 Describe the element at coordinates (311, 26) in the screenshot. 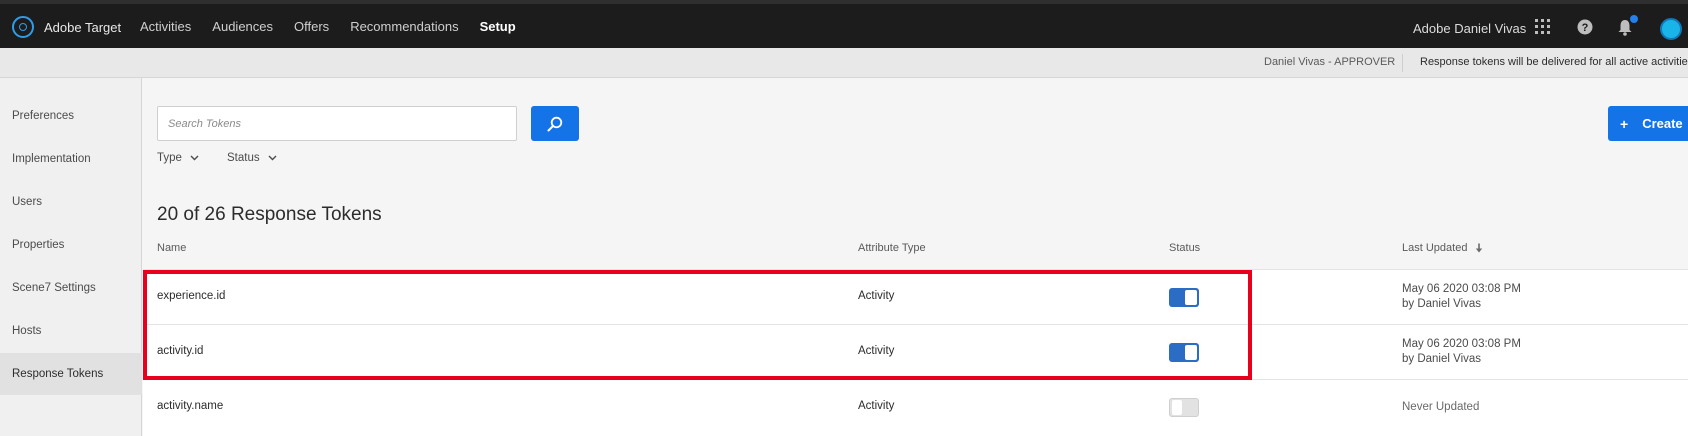

I see `nav-offers: Offers` at that location.